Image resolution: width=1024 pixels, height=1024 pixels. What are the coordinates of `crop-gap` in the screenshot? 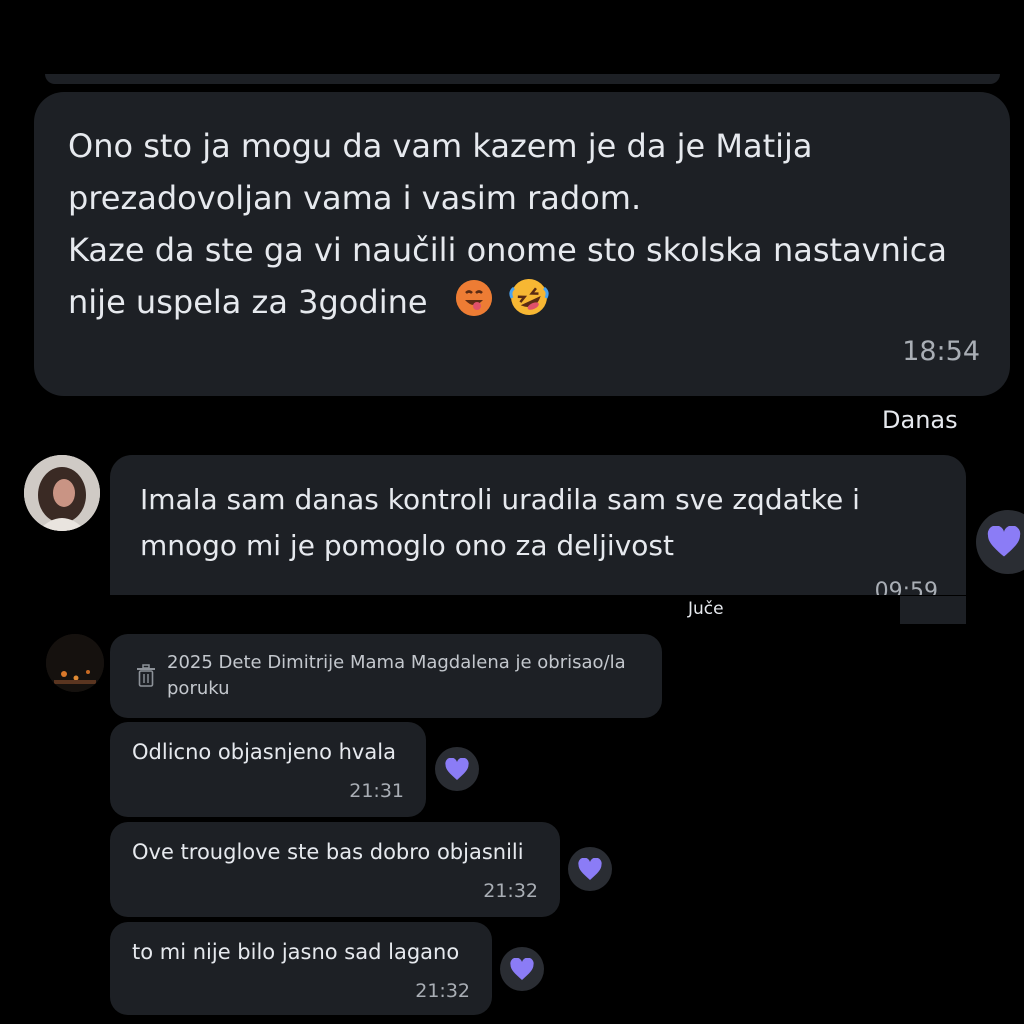 It's located at (538, 597).